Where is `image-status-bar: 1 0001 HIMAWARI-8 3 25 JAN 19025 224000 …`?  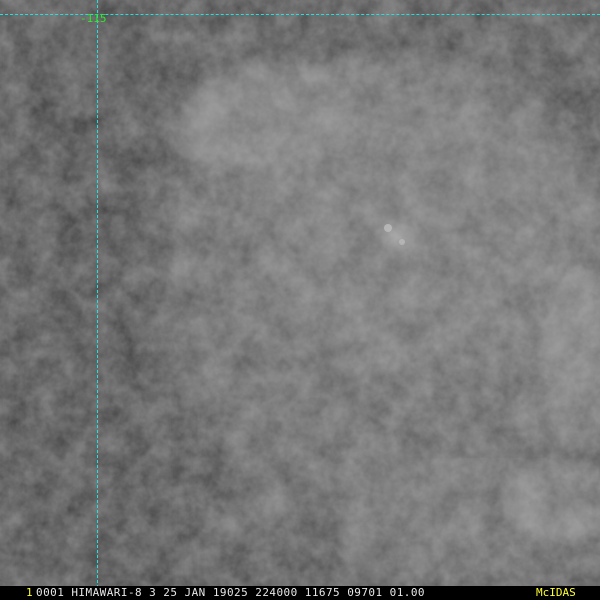
image-status-bar: 1 0001 HIMAWARI-8 3 25 JAN 19025 224000 … is located at coordinates (300, 593).